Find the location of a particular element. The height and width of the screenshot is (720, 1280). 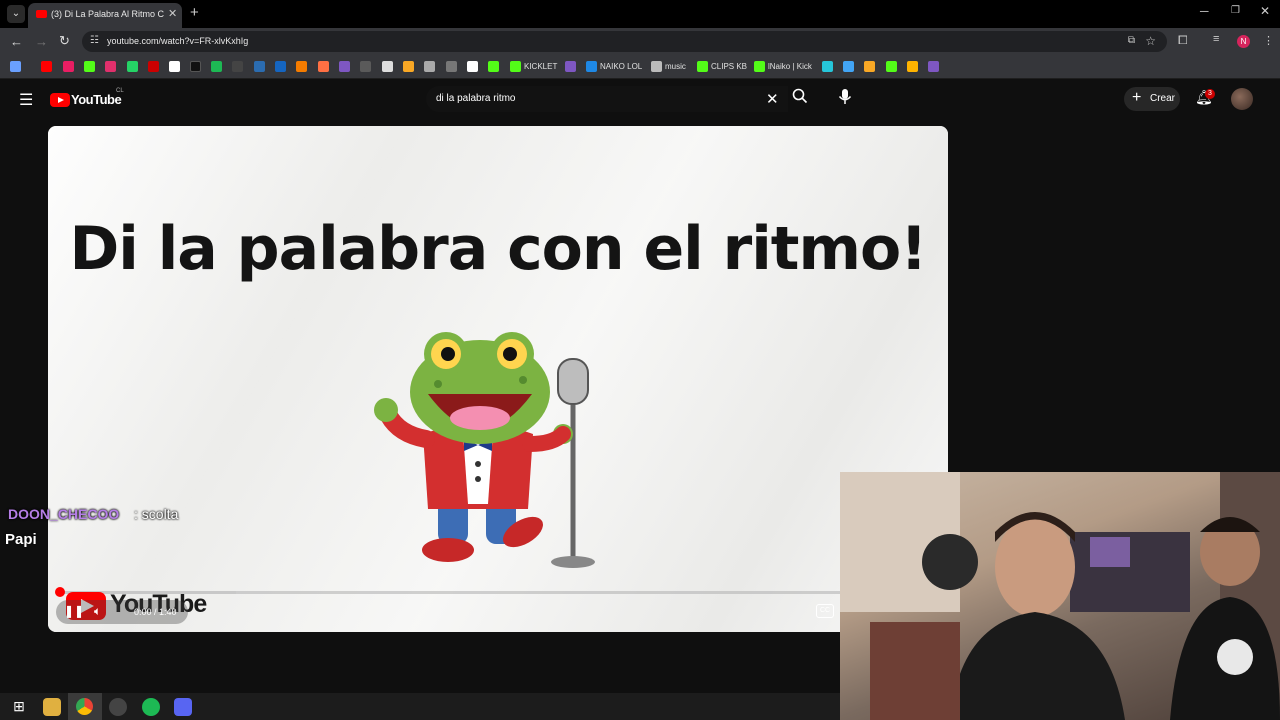

install-app-icon: ⧉ is located at coordinates (1131, 40).